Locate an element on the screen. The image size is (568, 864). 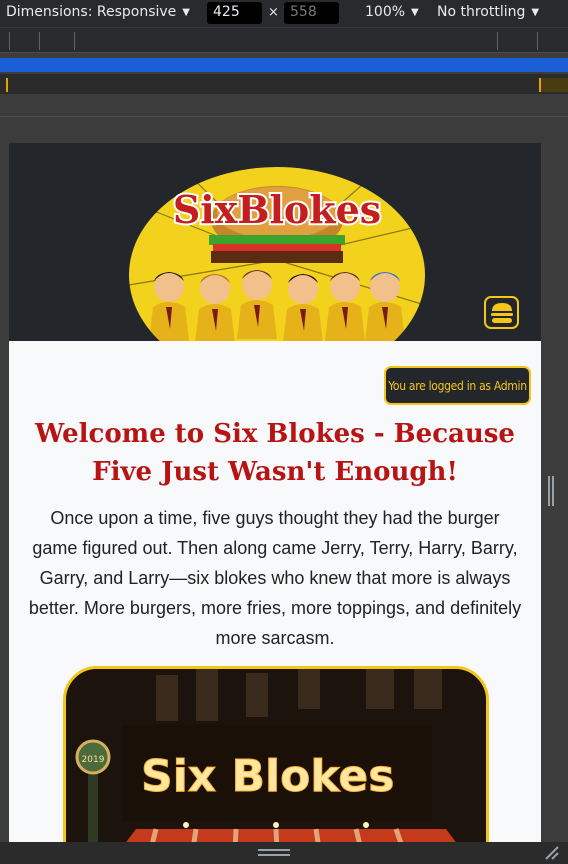
height-input: 558 is located at coordinates (311, 13).